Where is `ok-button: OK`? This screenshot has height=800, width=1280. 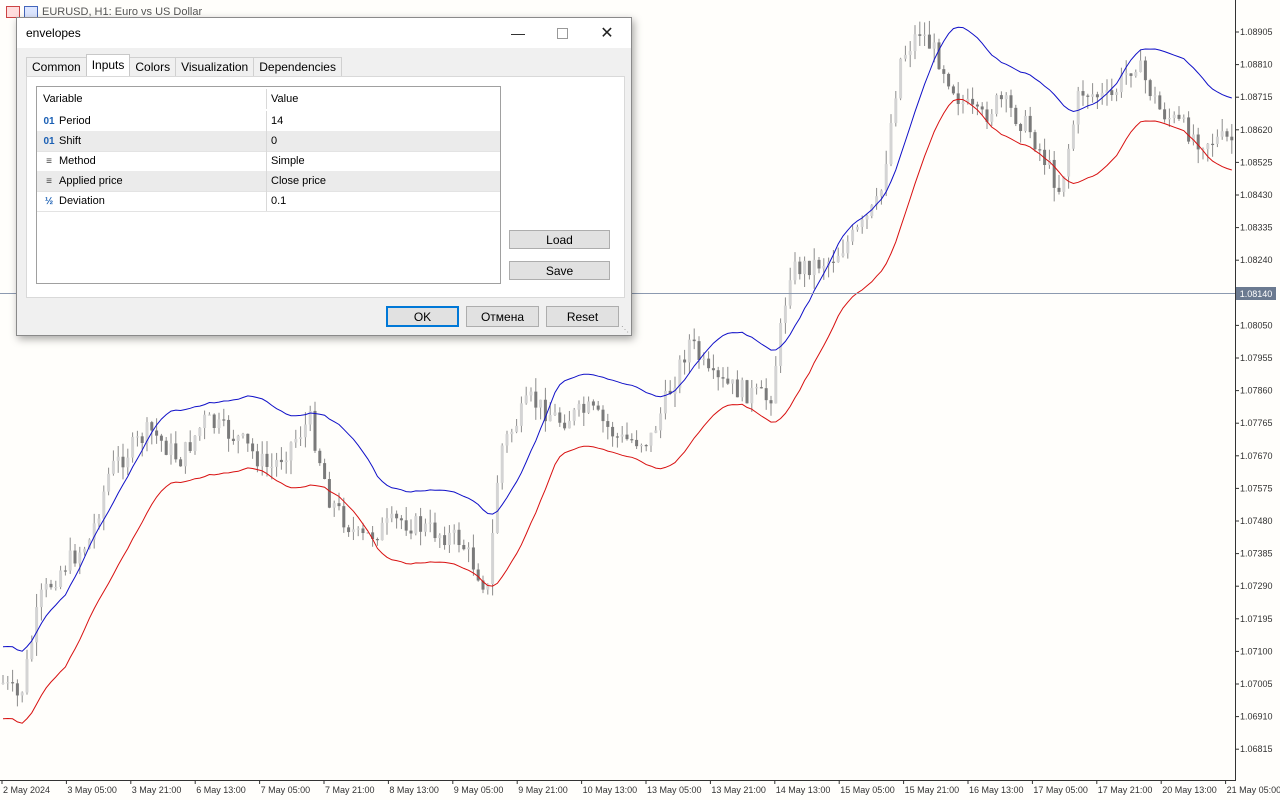
ok-button: OK is located at coordinates (422, 316).